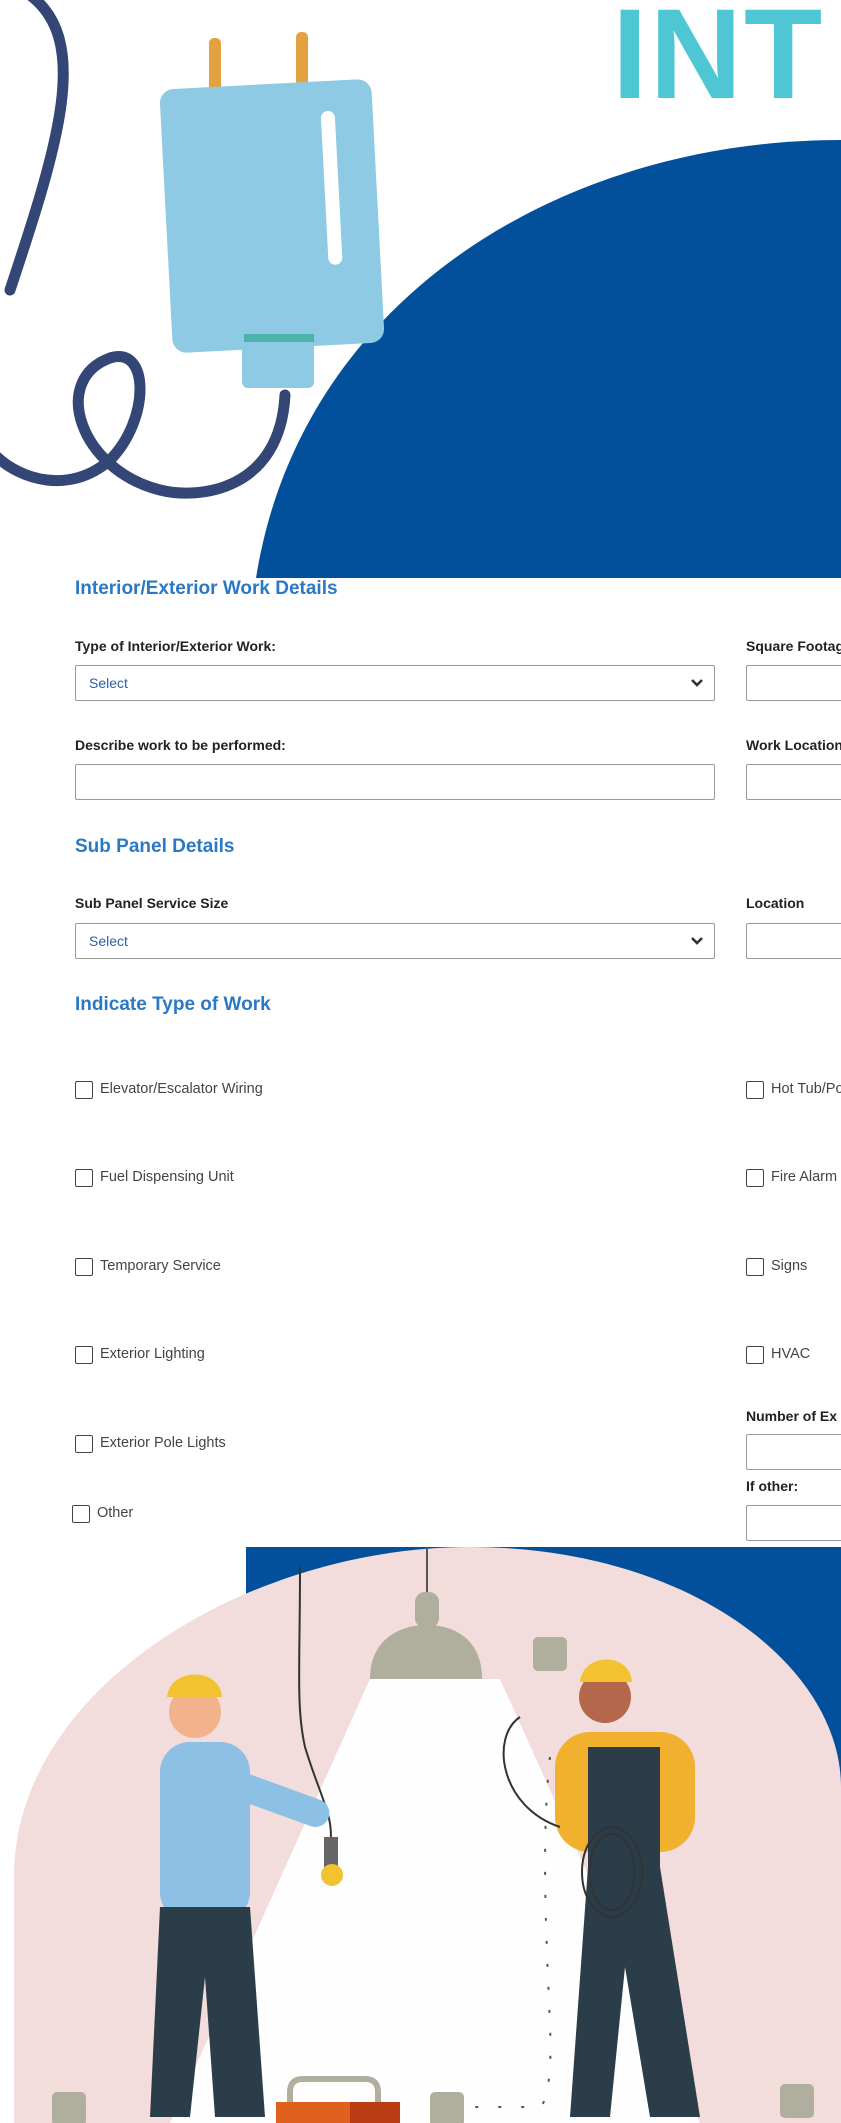  I want to click on plug-icon, so click(272, 210).